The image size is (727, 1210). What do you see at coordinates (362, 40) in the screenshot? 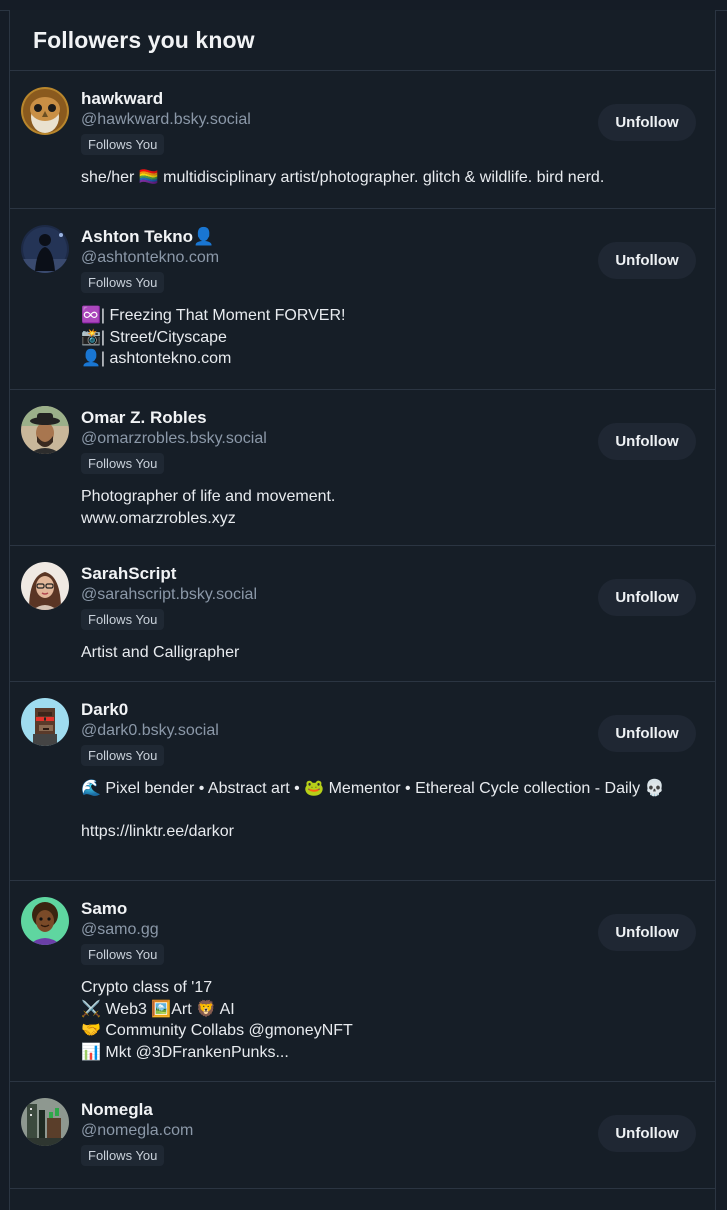
I see `panel-header: Followers you know` at bounding box center [362, 40].